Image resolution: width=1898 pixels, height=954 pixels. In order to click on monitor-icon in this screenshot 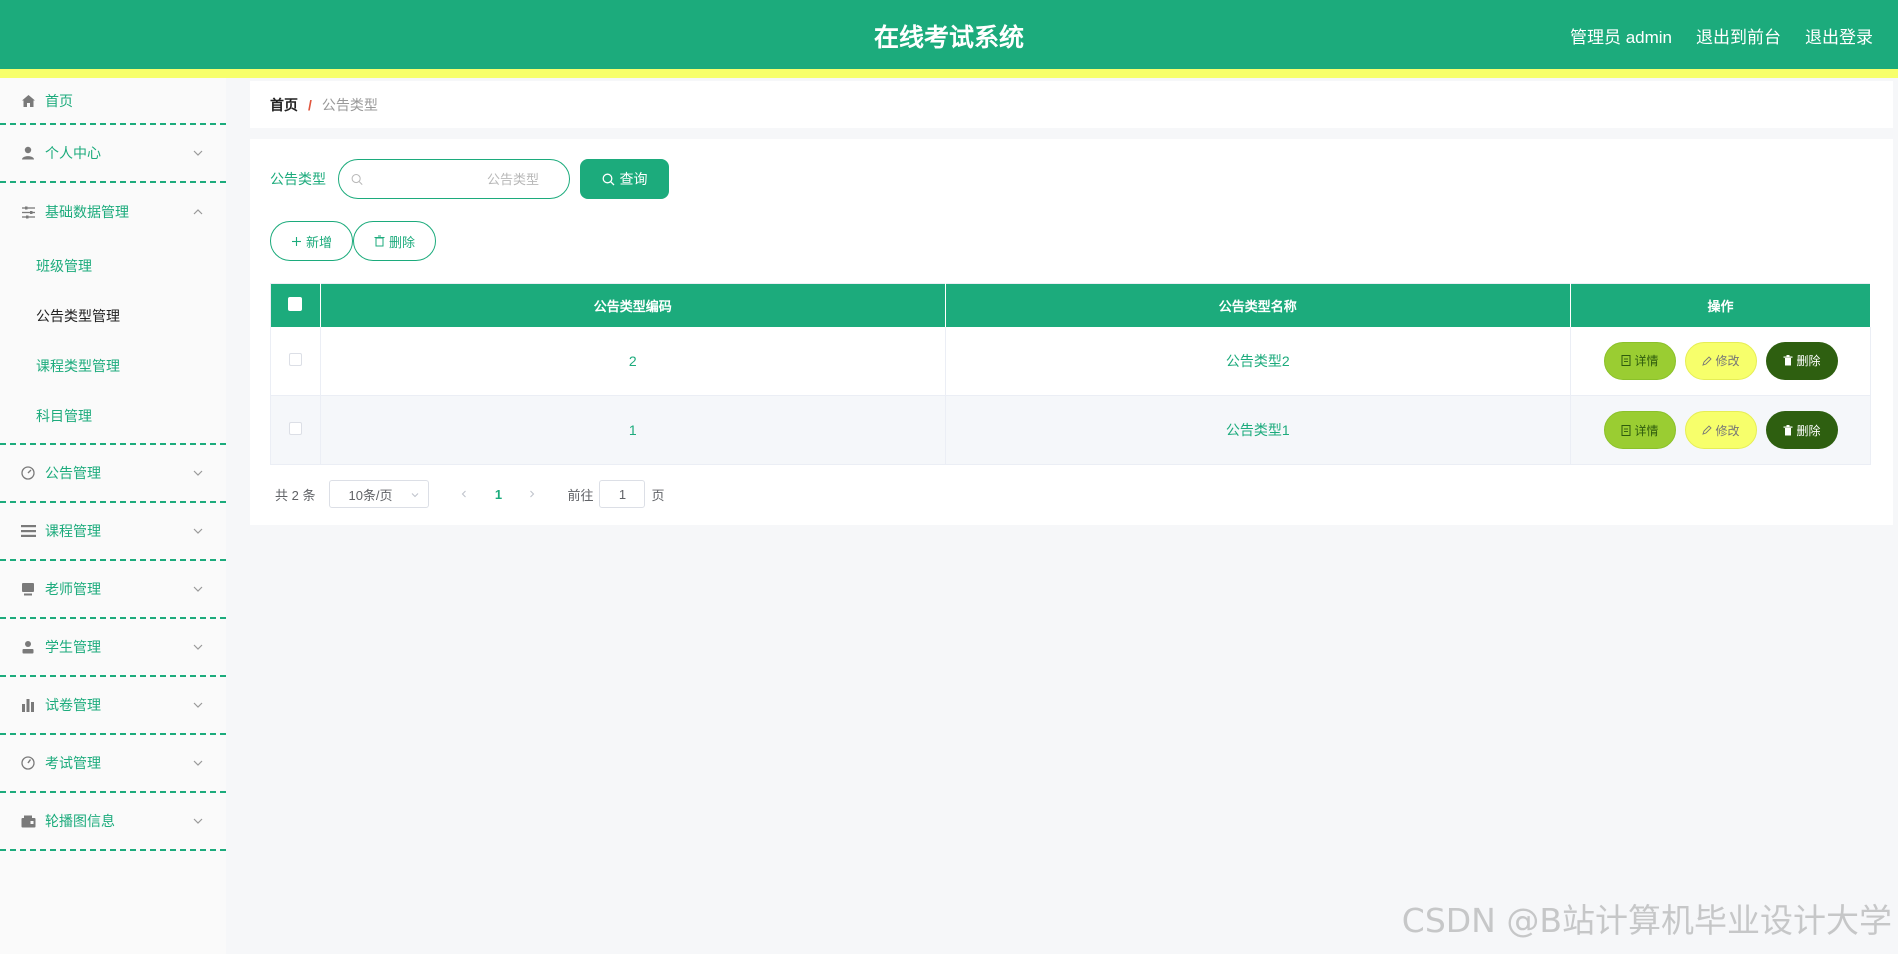, I will do `click(28, 589)`.